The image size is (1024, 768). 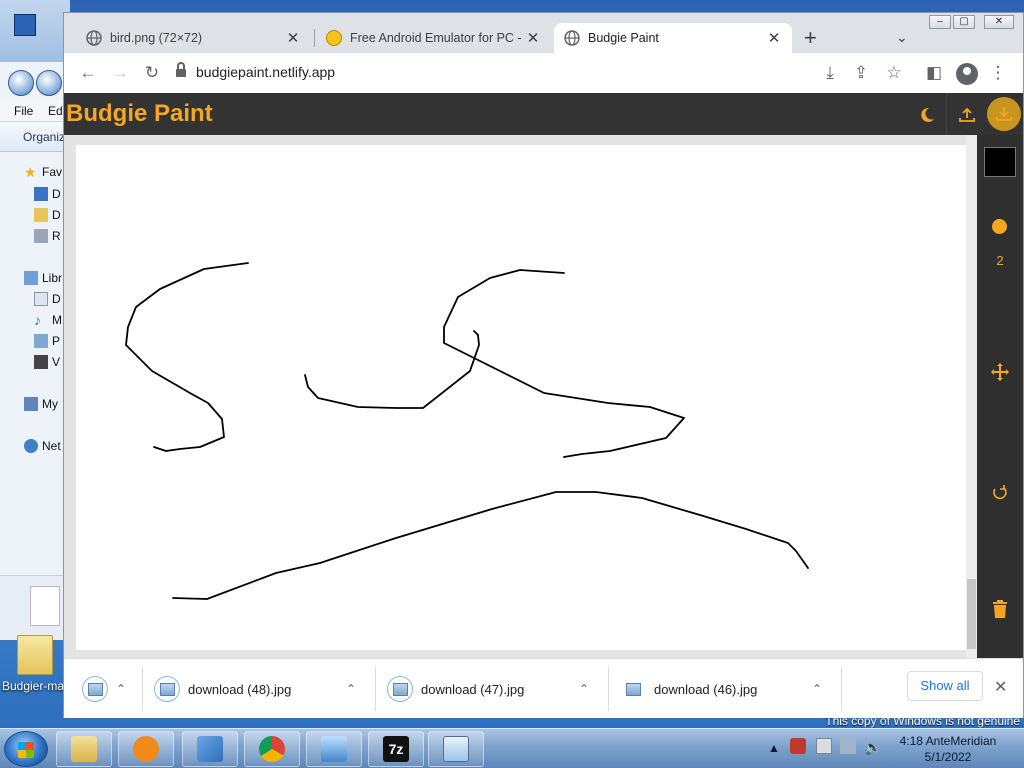 I want to click on side-panel-icon: ◧, so click(x=934, y=73).